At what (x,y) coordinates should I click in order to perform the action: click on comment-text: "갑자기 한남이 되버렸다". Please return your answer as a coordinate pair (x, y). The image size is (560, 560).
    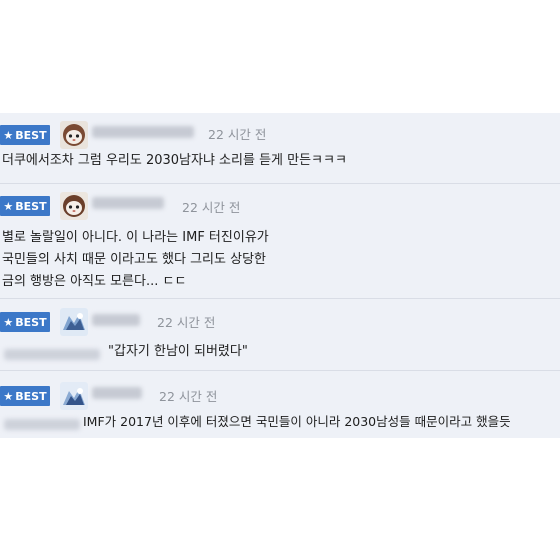
    Looking at the image, I should click on (178, 352).